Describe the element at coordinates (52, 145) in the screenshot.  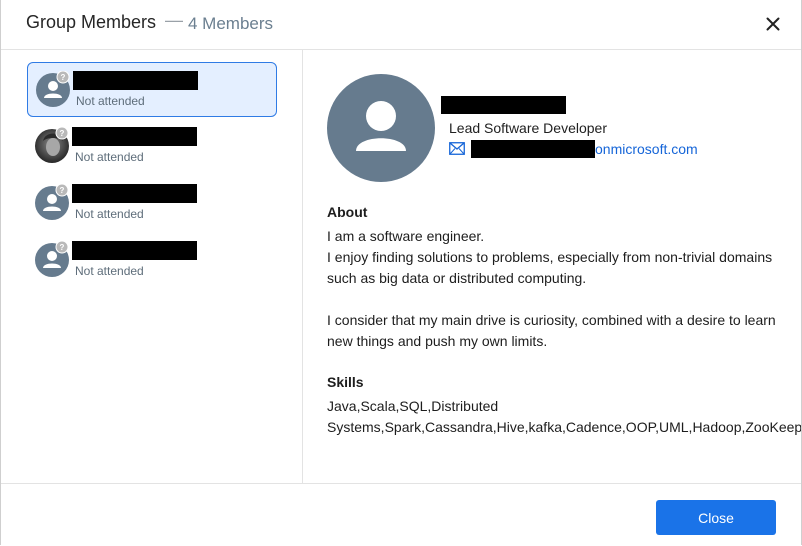
I see `user-photo-avatar: ?` at that location.